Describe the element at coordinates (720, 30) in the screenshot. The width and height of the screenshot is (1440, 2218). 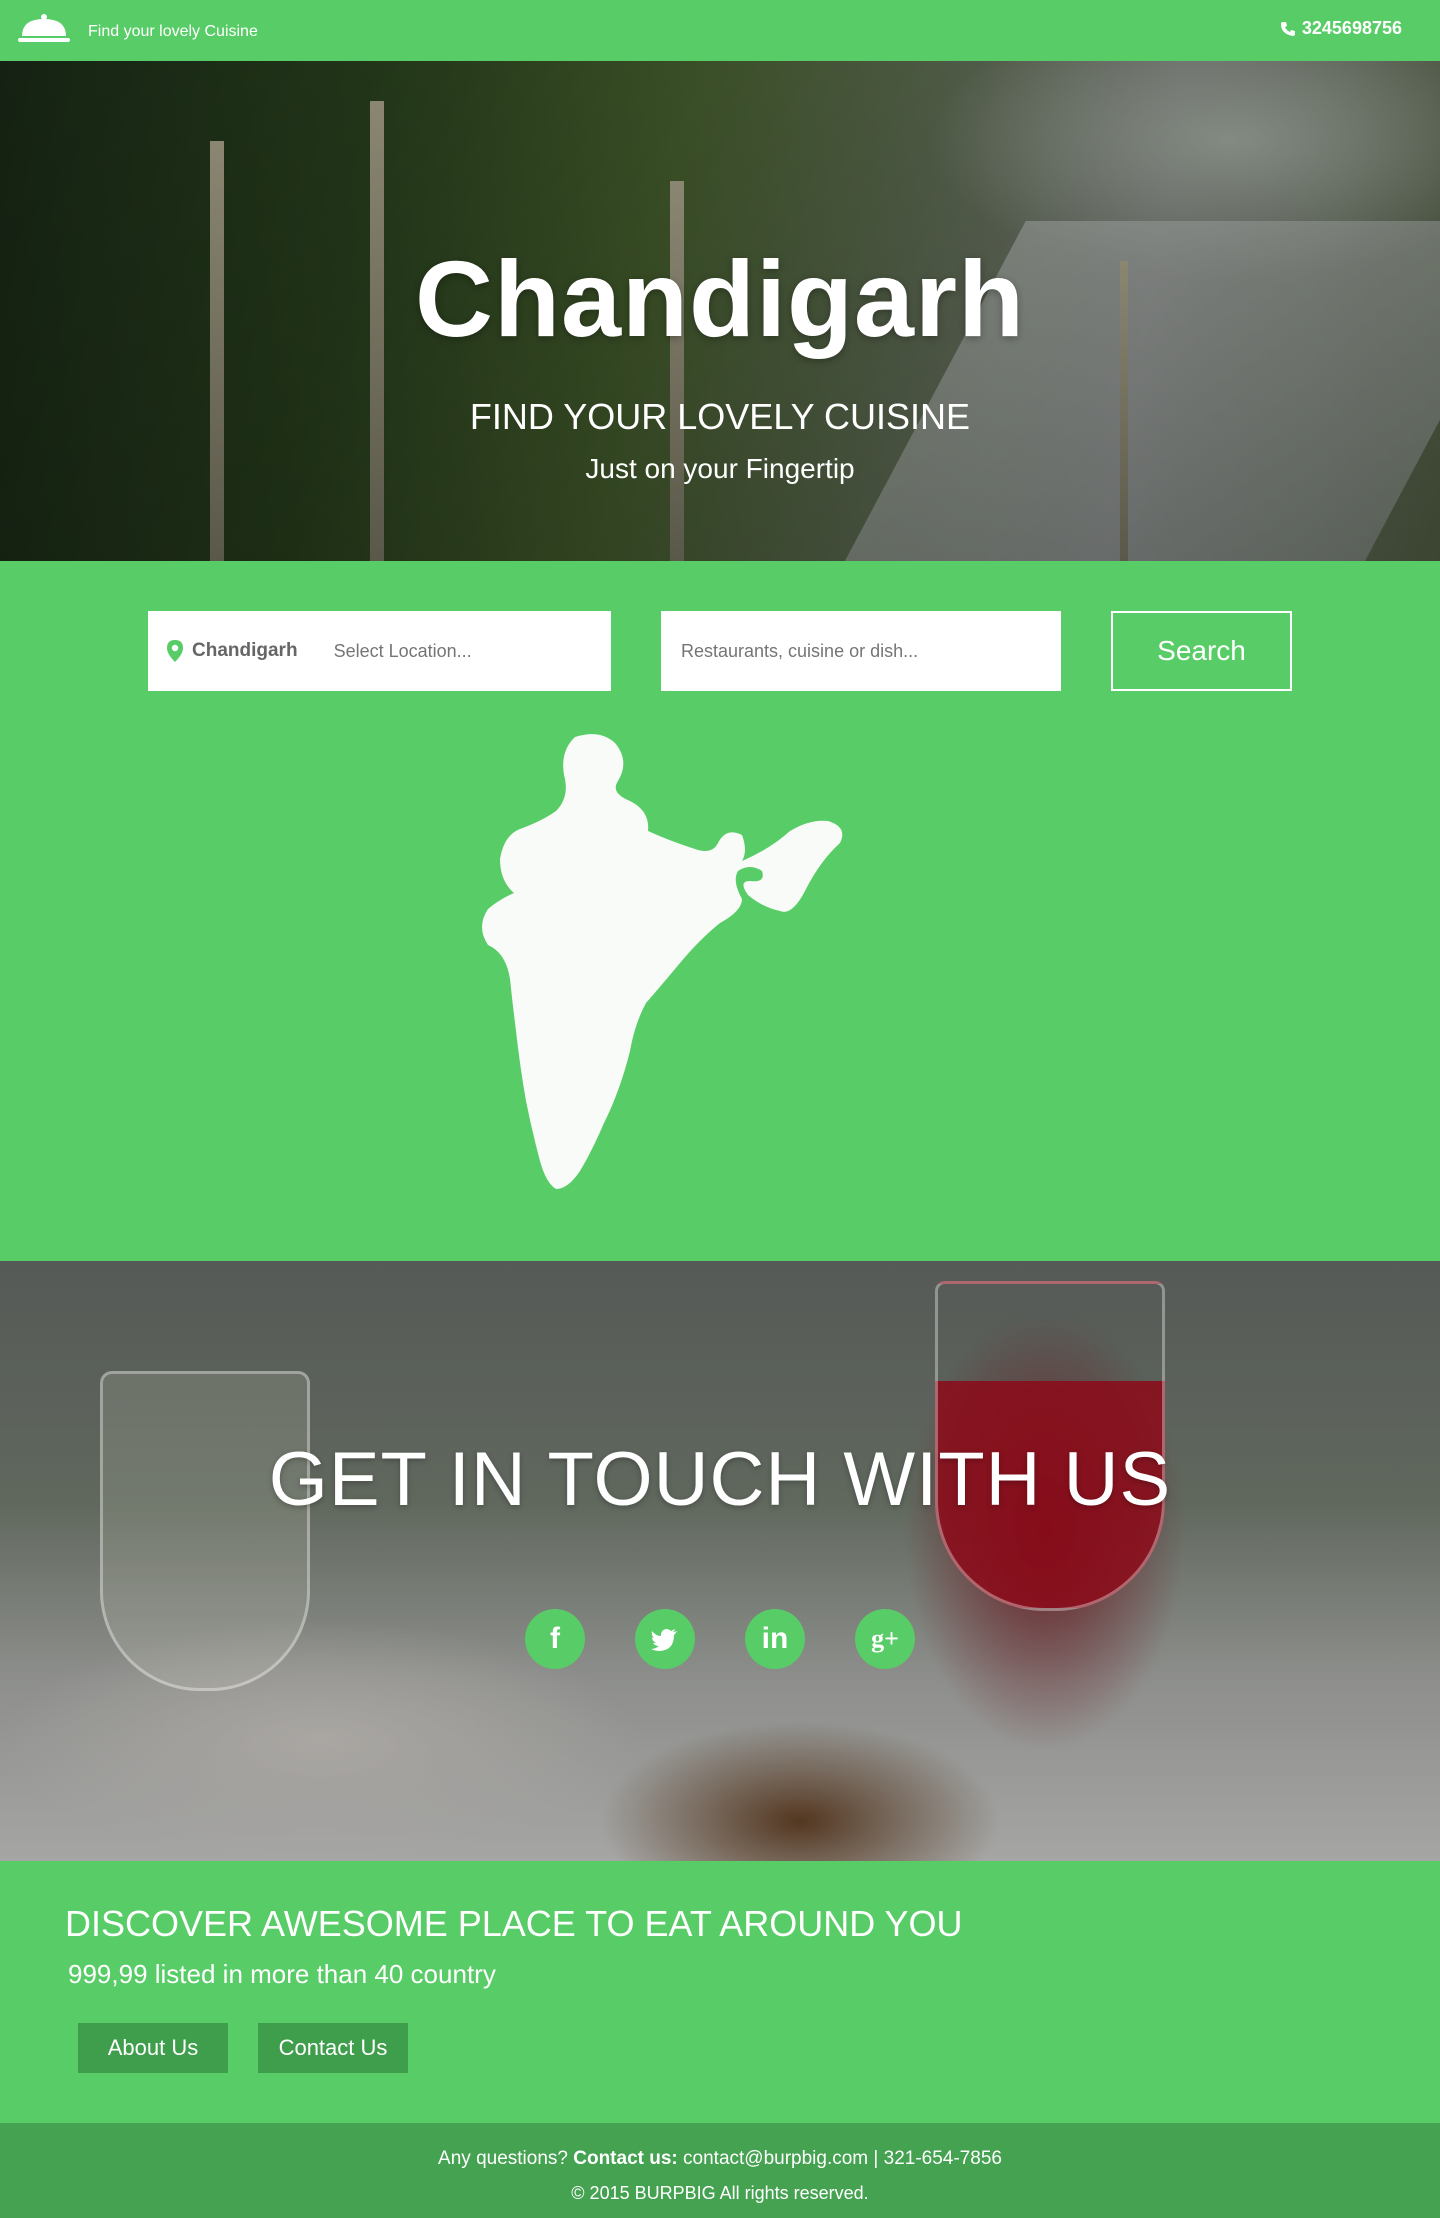
I see `top-bar: Find your lovely Cuisine 3245698756` at that location.